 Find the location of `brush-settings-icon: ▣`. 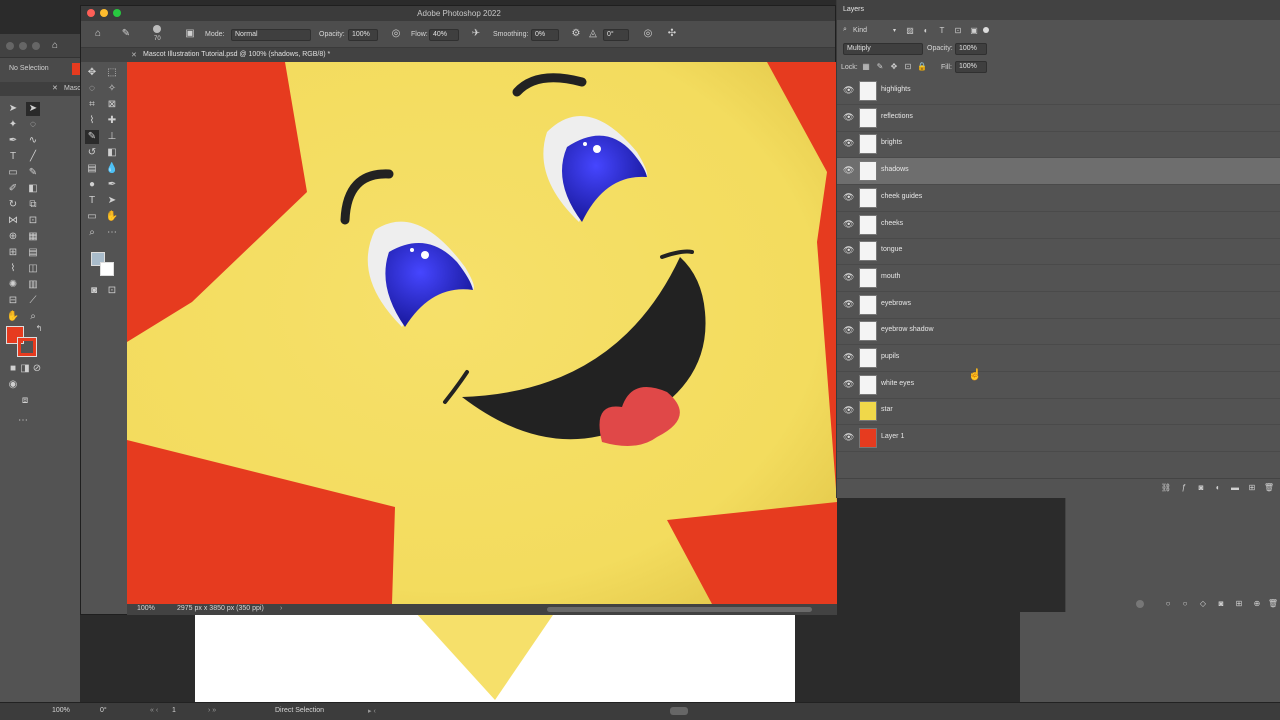

brush-settings-icon: ▣ is located at coordinates (190, 34).